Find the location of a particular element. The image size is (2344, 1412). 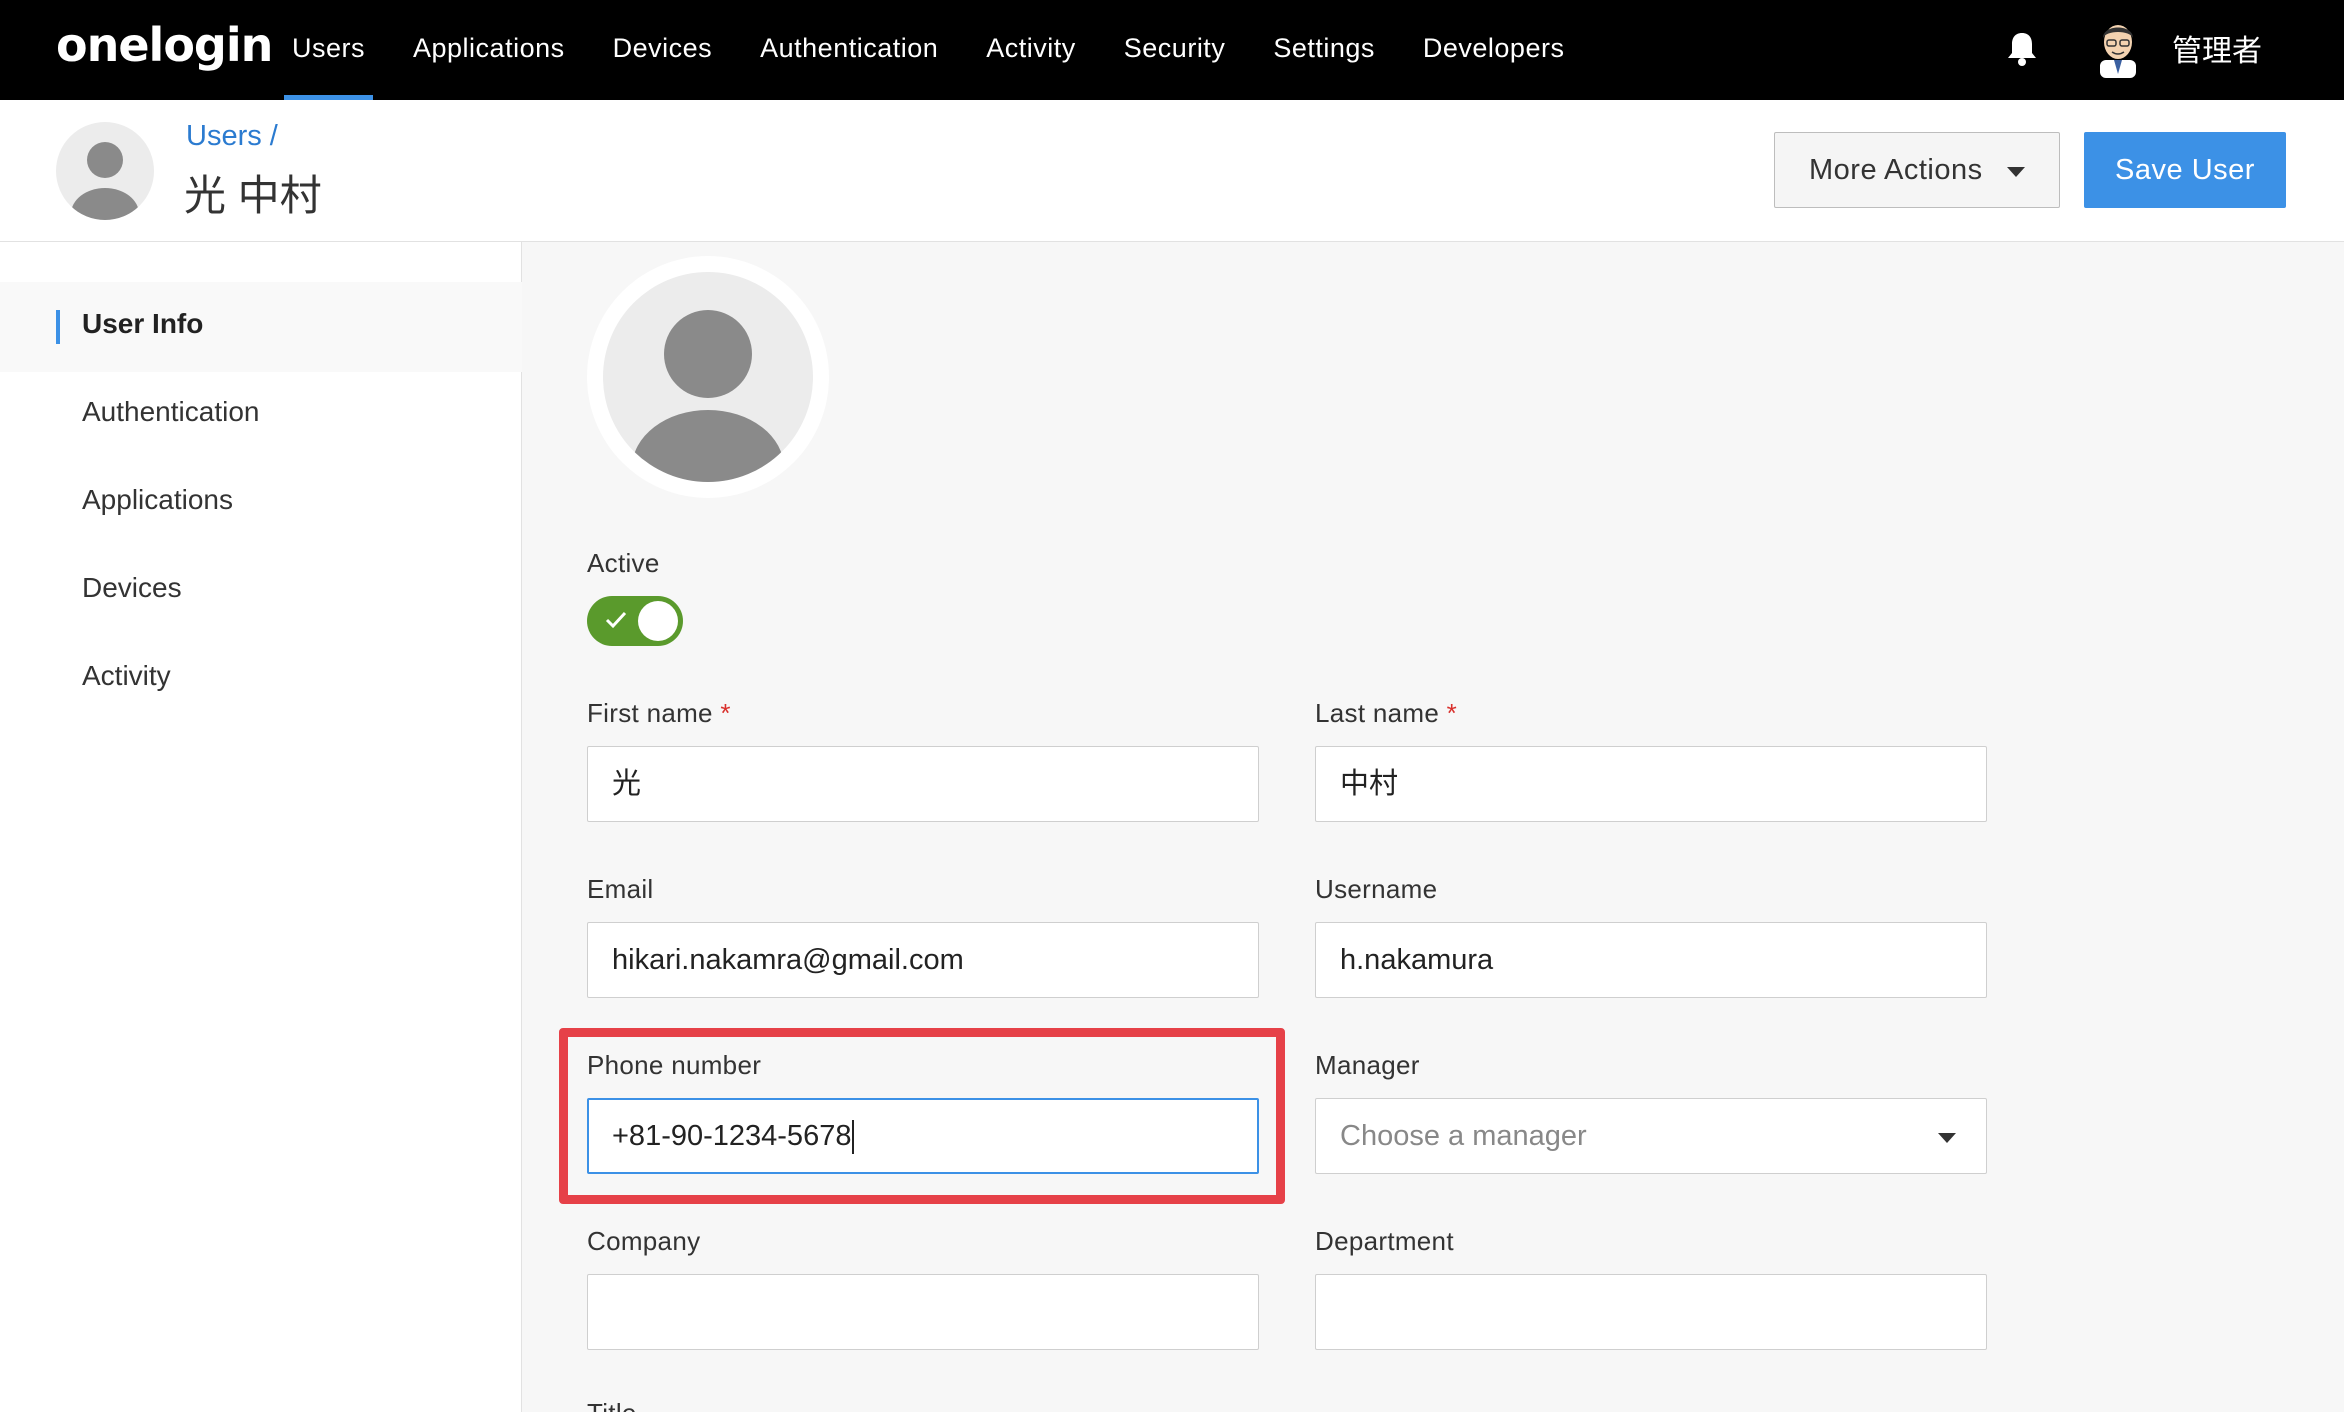

page-title: 光 中村 is located at coordinates (253, 195).